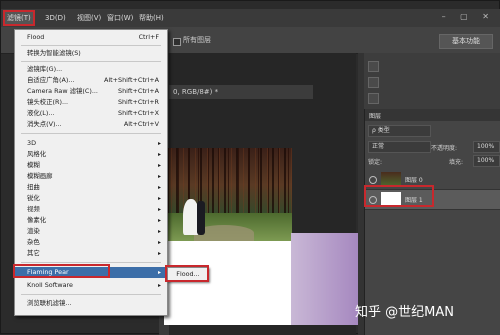 The width and height of the screenshot is (500, 335). Describe the element at coordinates (91, 242) in the screenshot. I see `menu-item-noise: 杂色 ▸` at that location.